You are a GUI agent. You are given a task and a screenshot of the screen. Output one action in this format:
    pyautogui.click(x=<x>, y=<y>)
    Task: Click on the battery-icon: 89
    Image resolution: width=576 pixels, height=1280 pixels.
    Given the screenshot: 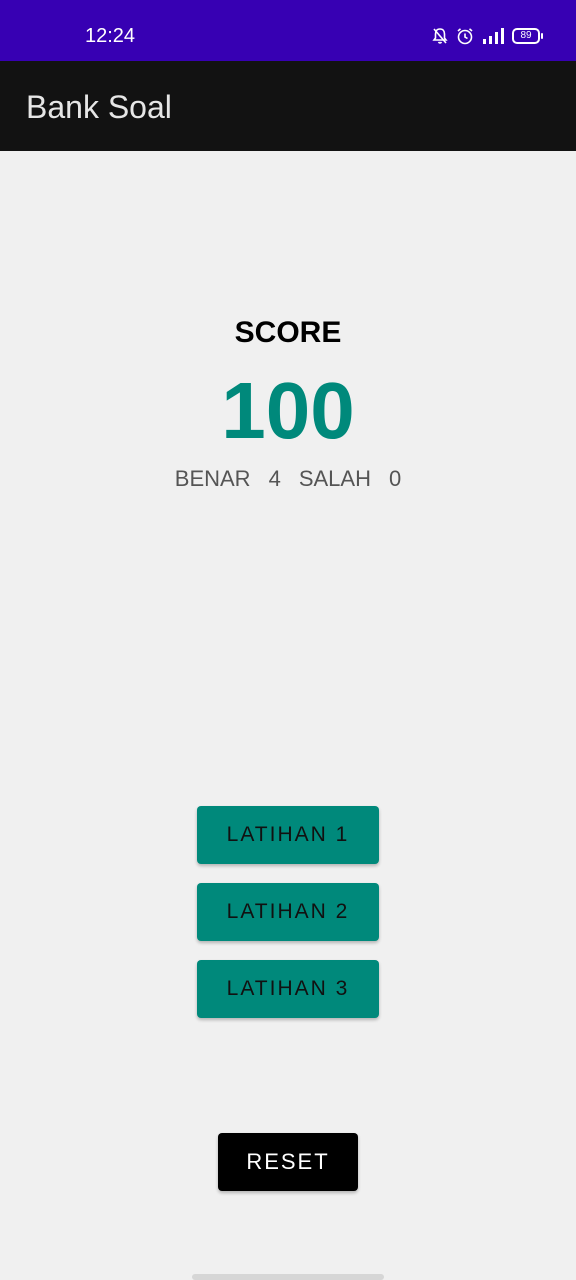 What is the action you would take?
    pyautogui.click(x=527, y=36)
    